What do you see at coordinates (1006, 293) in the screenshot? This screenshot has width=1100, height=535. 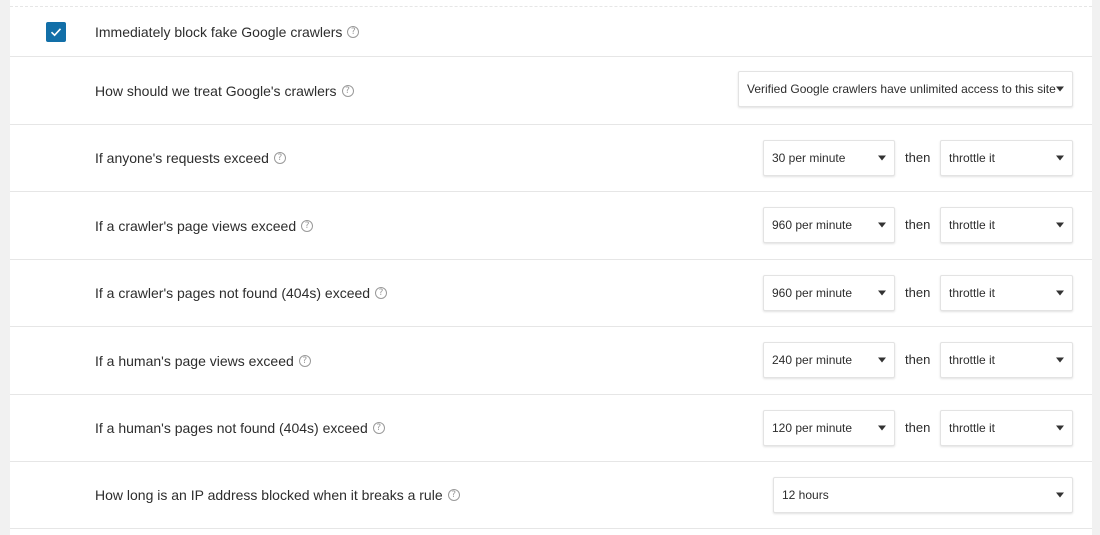 I see `crawler-404s-action-select: throttle it` at bounding box center [1006, 293].